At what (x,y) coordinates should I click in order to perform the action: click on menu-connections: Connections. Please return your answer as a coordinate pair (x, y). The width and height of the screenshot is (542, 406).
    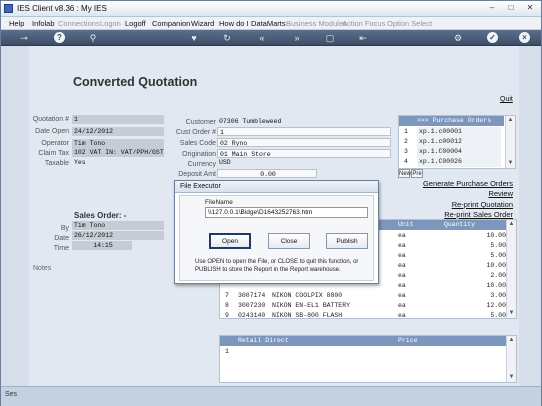
    Looking at the image, I should click on (79, 23).